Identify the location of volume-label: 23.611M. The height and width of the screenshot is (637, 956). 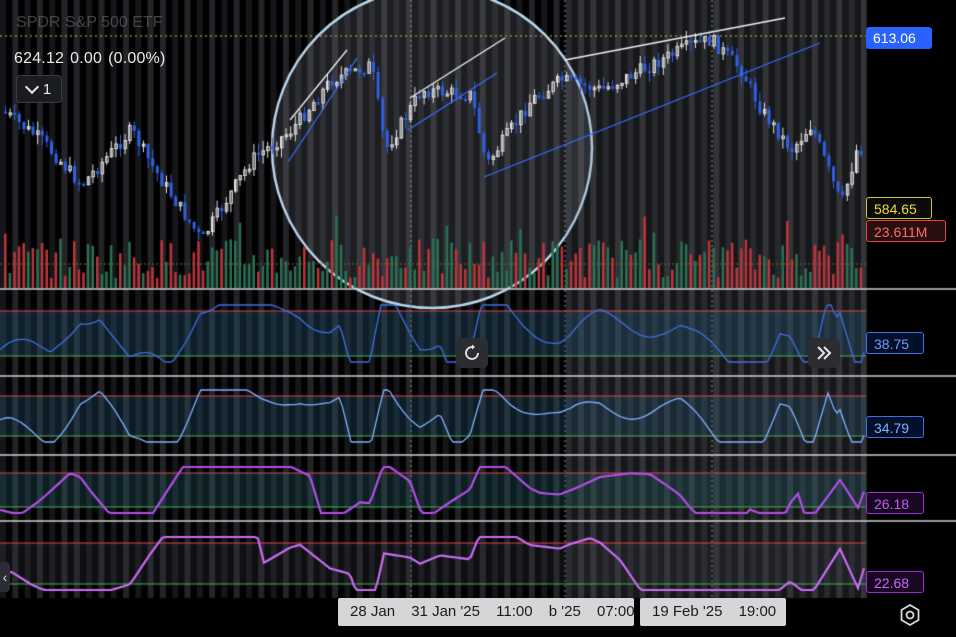
(906, 231).